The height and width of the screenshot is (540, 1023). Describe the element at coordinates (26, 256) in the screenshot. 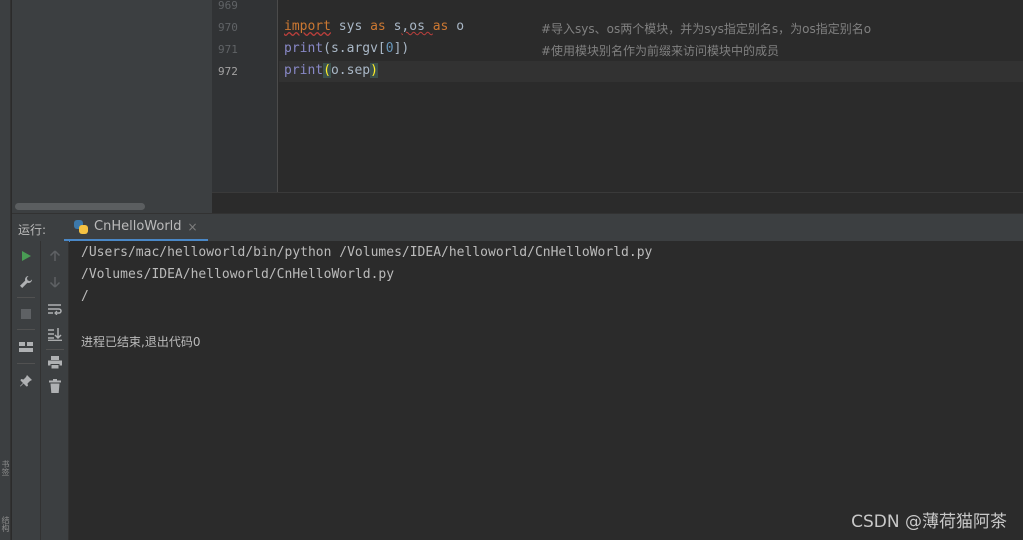

I see `play-icon` at that location.